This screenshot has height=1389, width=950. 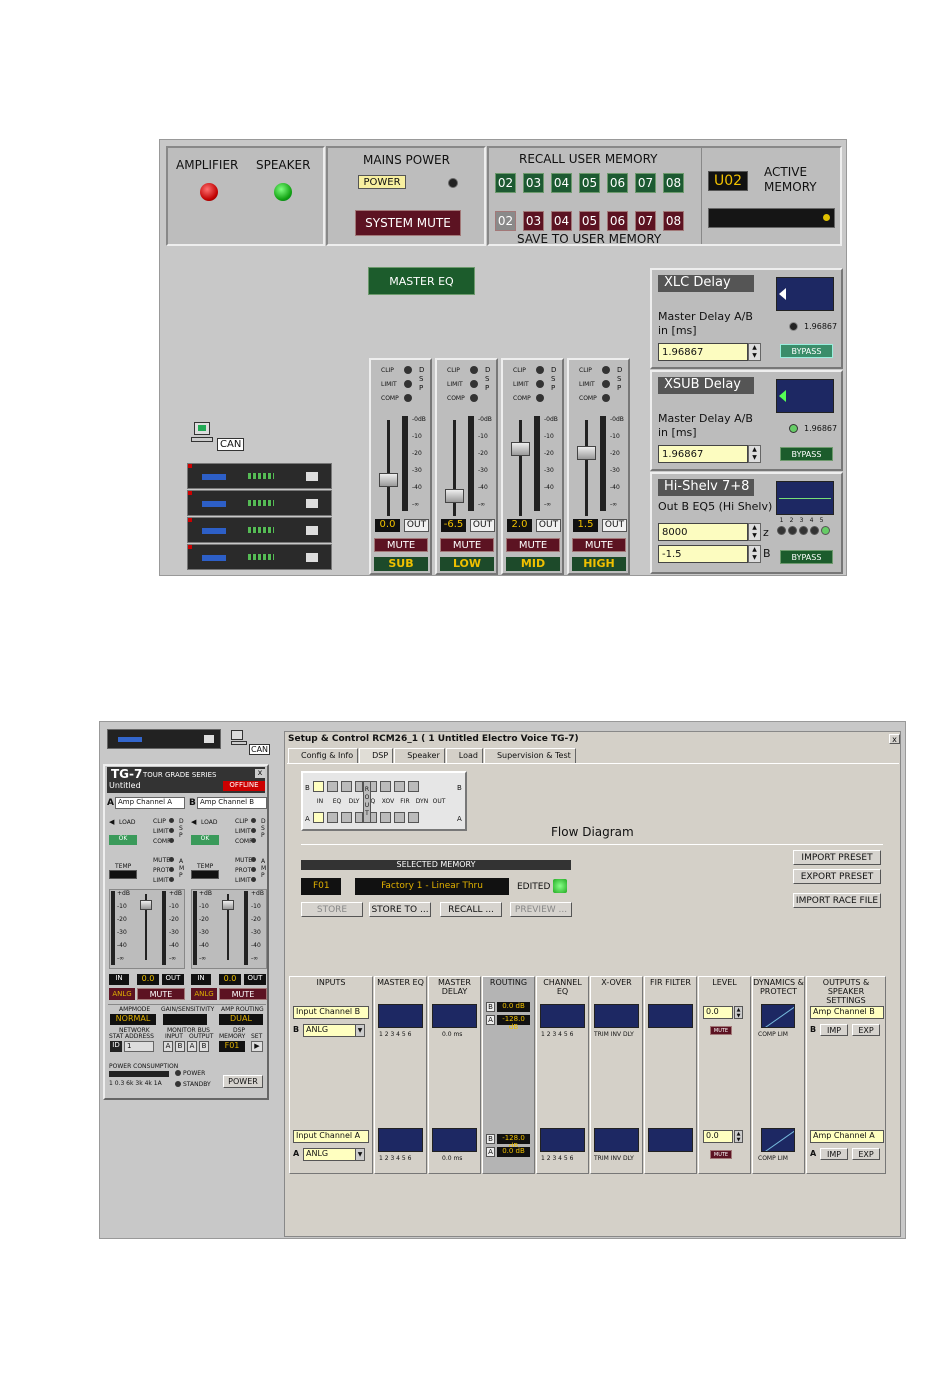 What do you see at coordinates (561, 221) in the screenshot?
I see `save-slot-04: 04` at bounding box center [561, 221].